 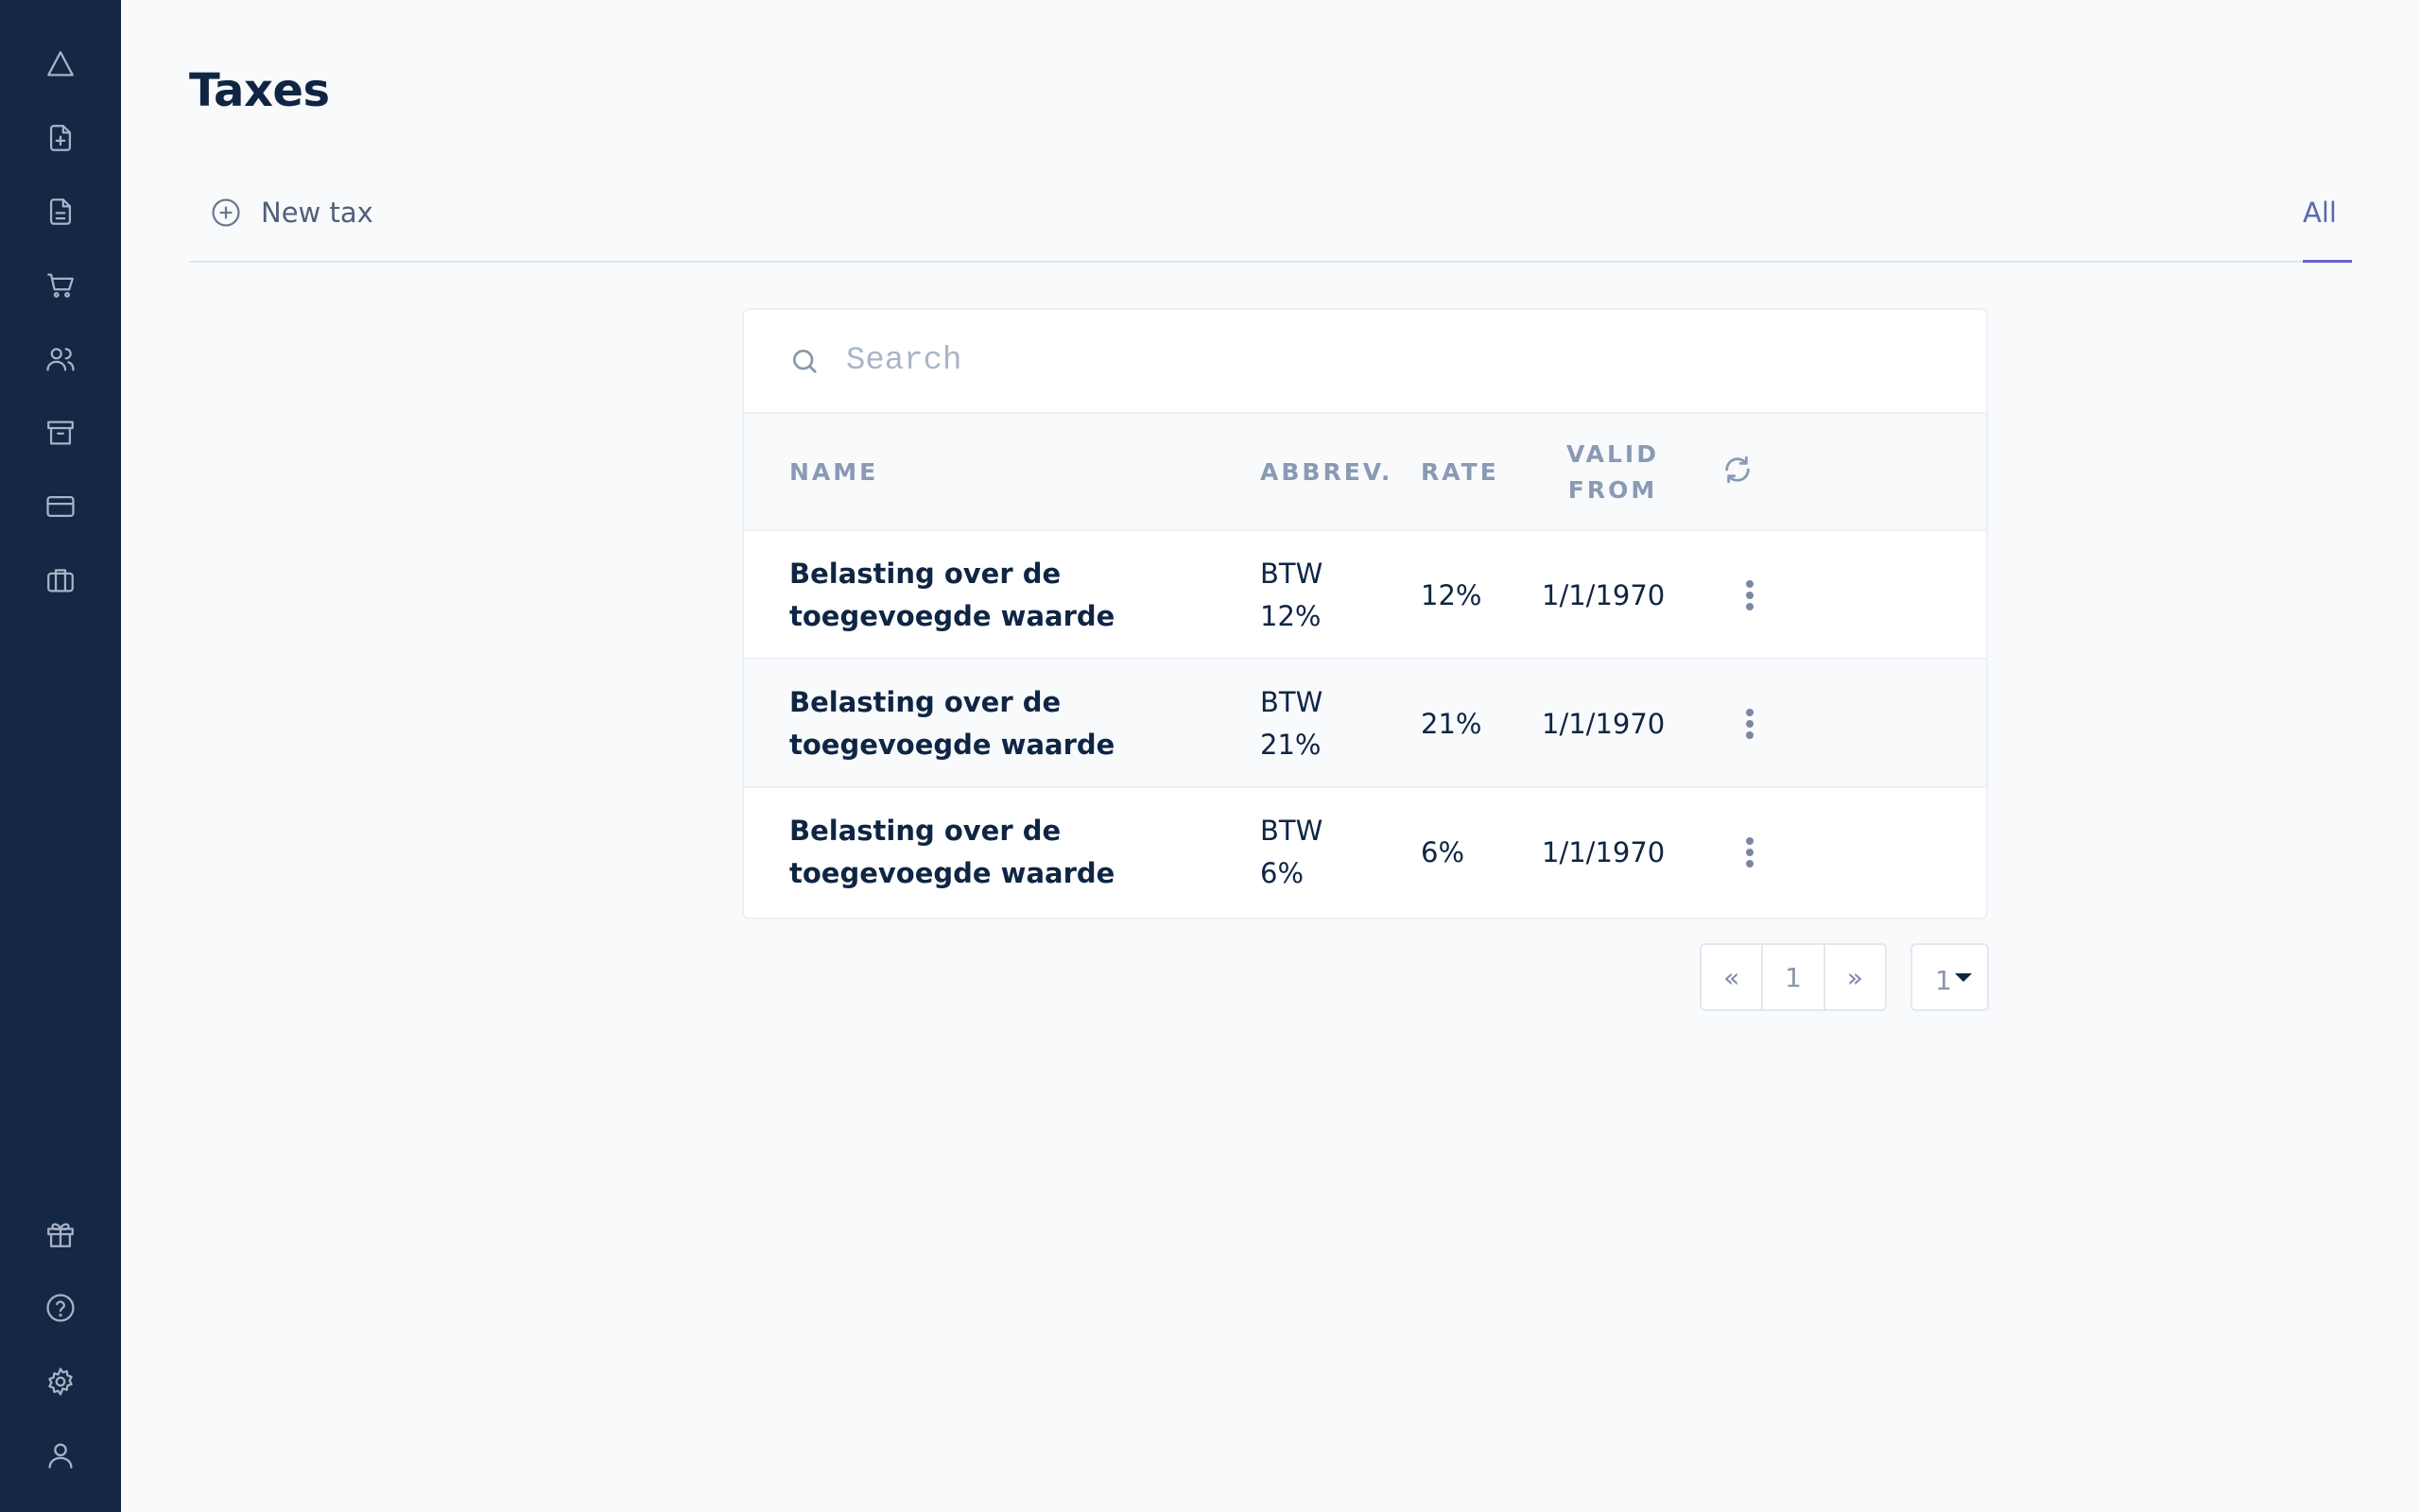 What do you see at coordinates (60, 506) in the screenshot?
I see `credit-card-icon` at bounding box center [60, 506].